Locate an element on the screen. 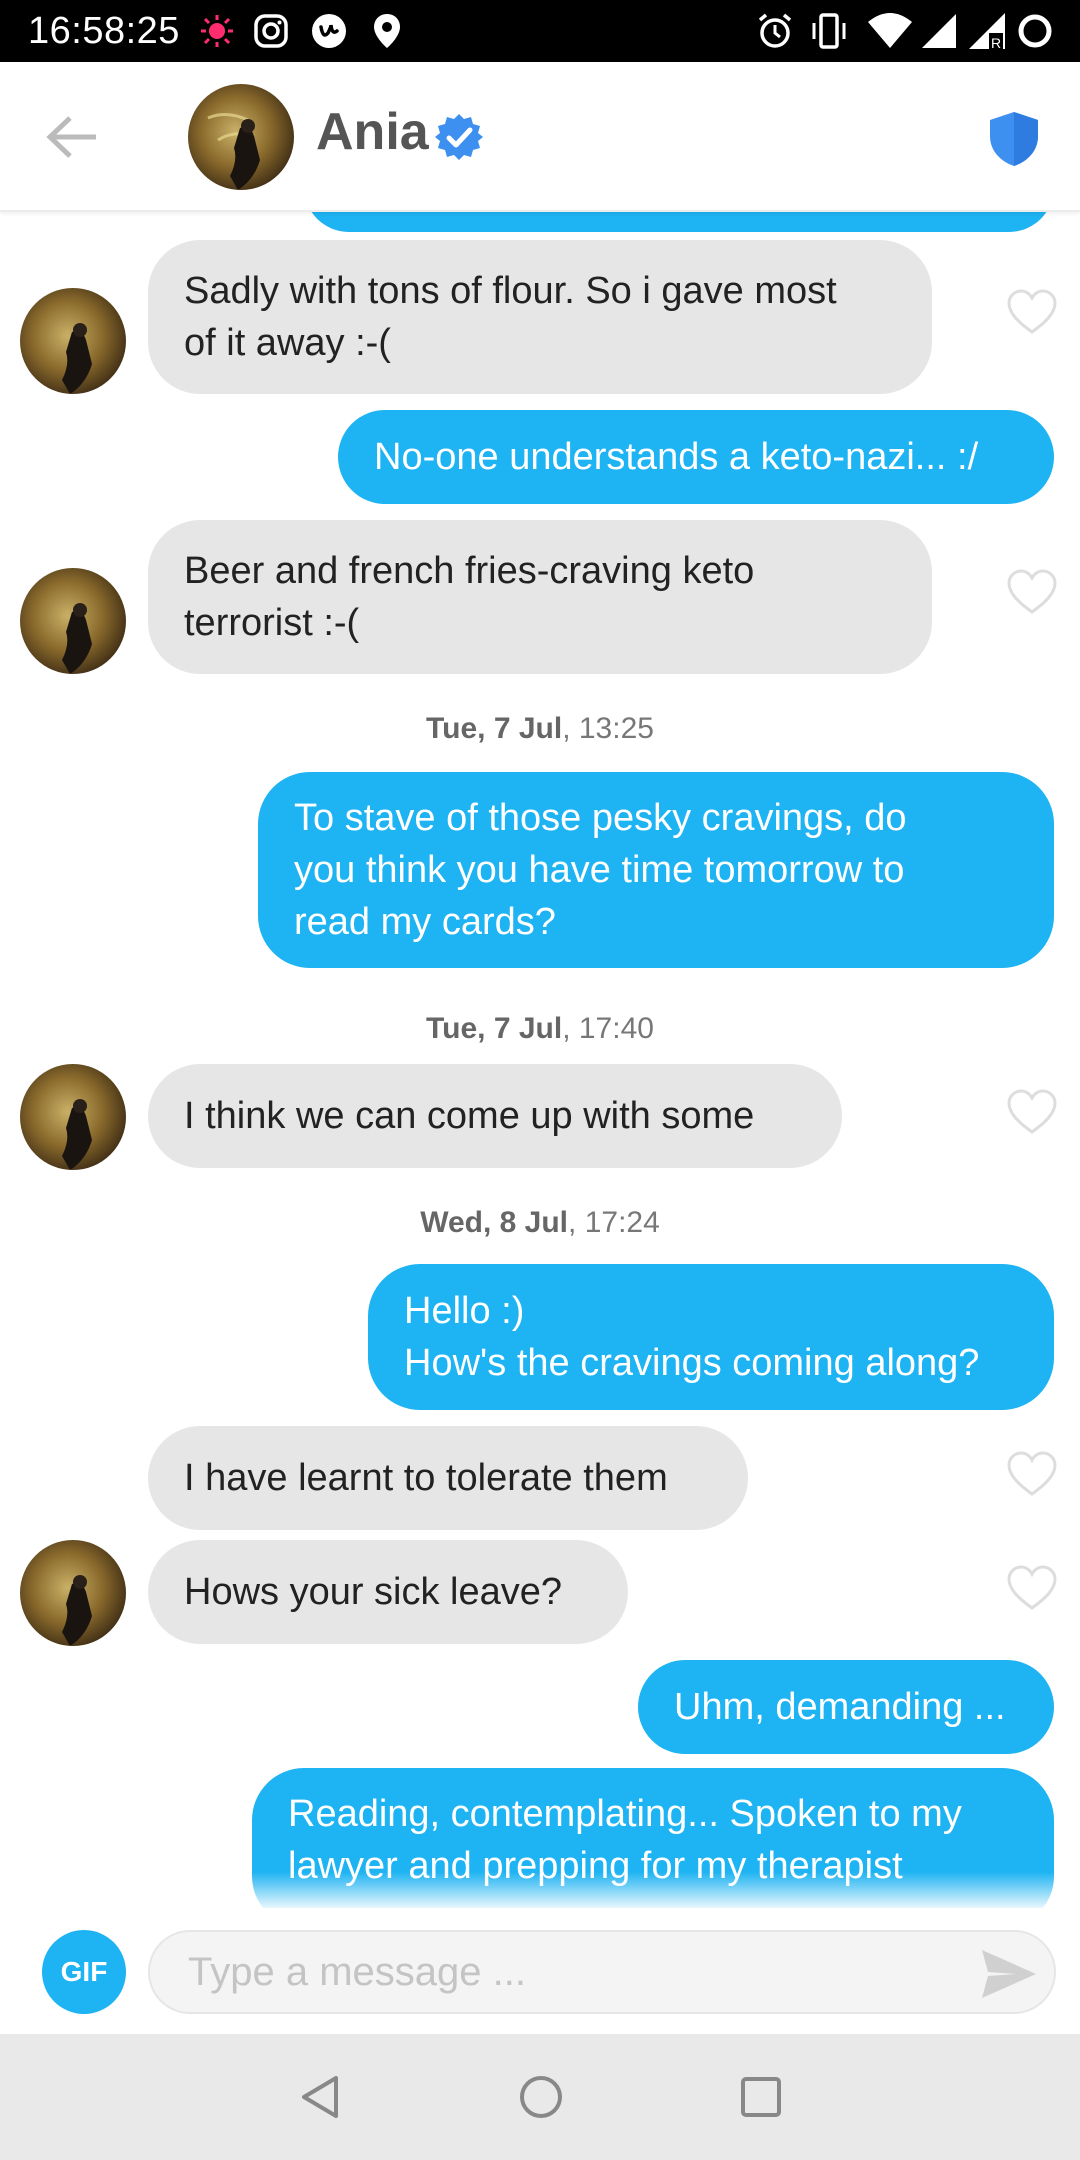  nav-home-button is located at coordinates (541, 2097).